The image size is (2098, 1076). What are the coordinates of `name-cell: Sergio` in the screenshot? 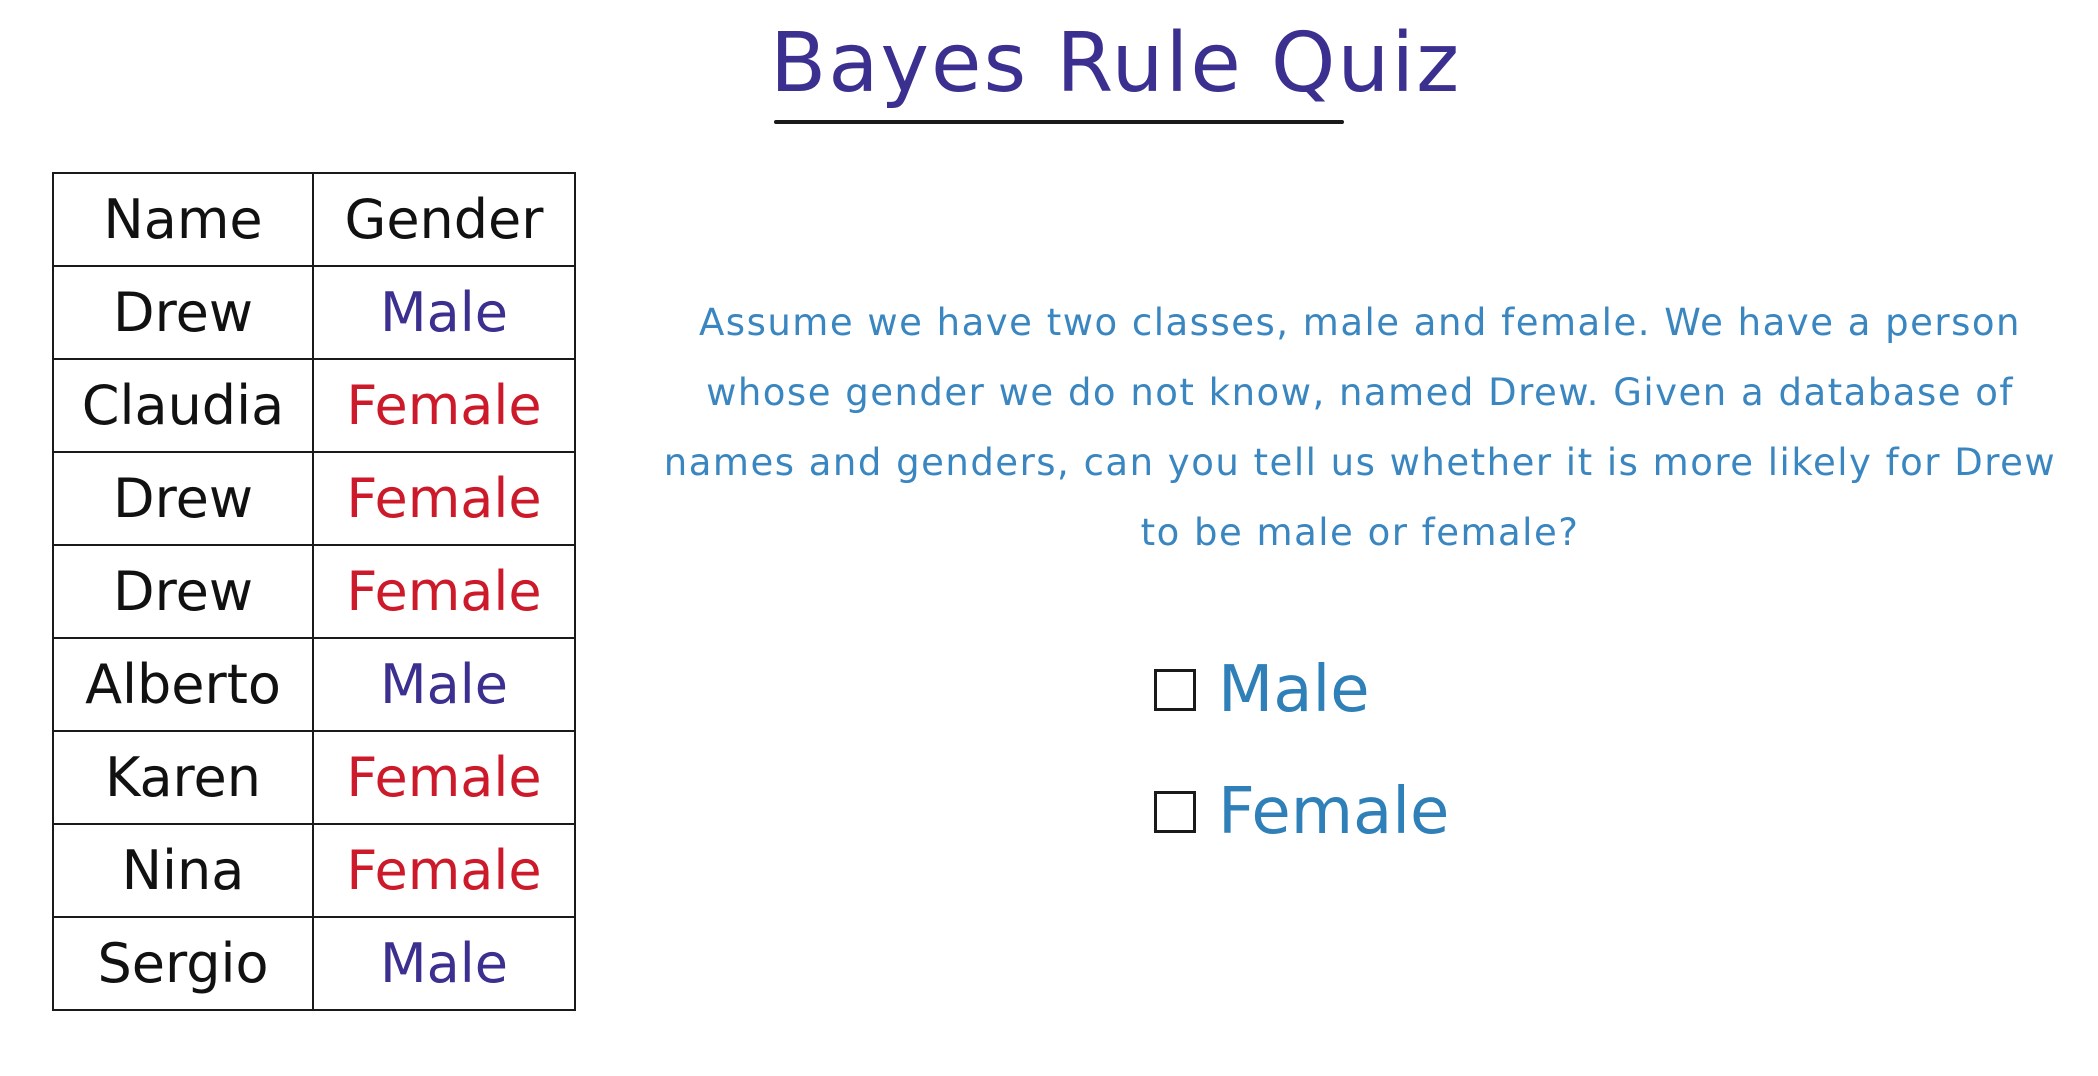 It's located at (183, 963).